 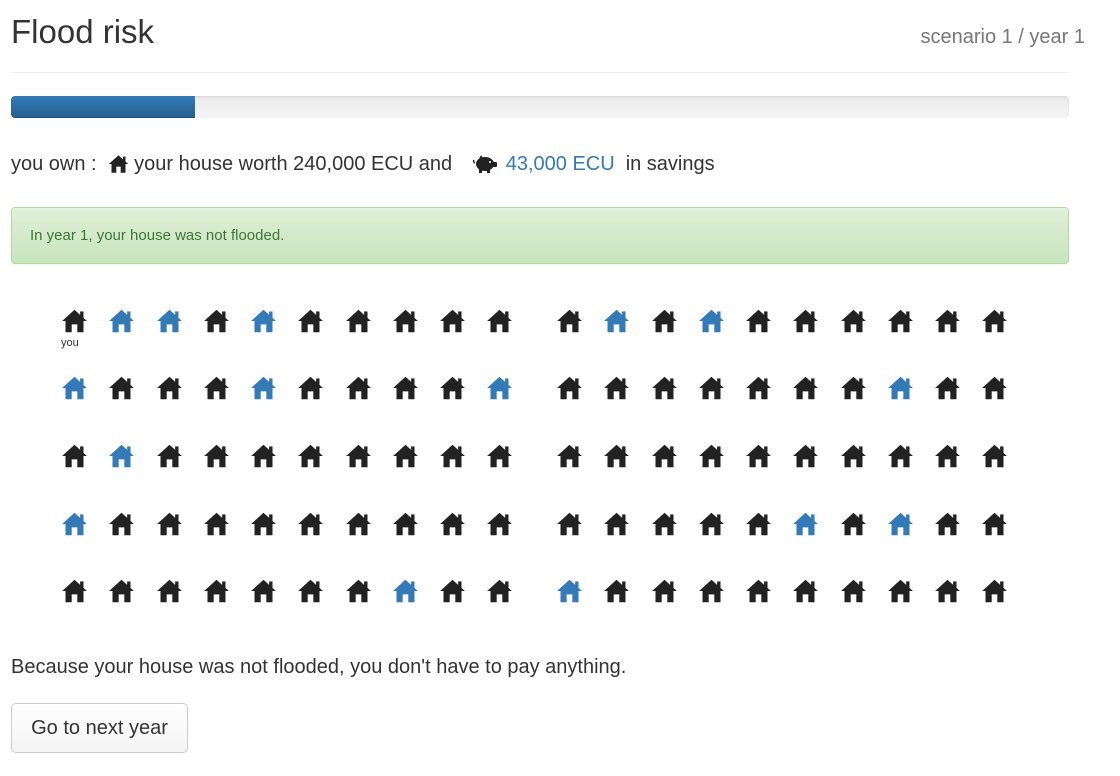 I want to click on ownership-prefix: you own :, so click(x=57, y=163).